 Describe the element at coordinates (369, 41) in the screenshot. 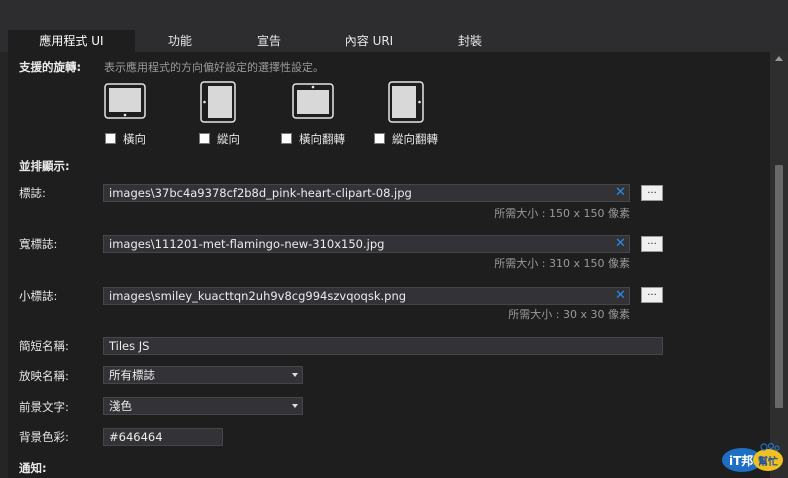

I see `tab-content-uri: 內容 URI` at that location.